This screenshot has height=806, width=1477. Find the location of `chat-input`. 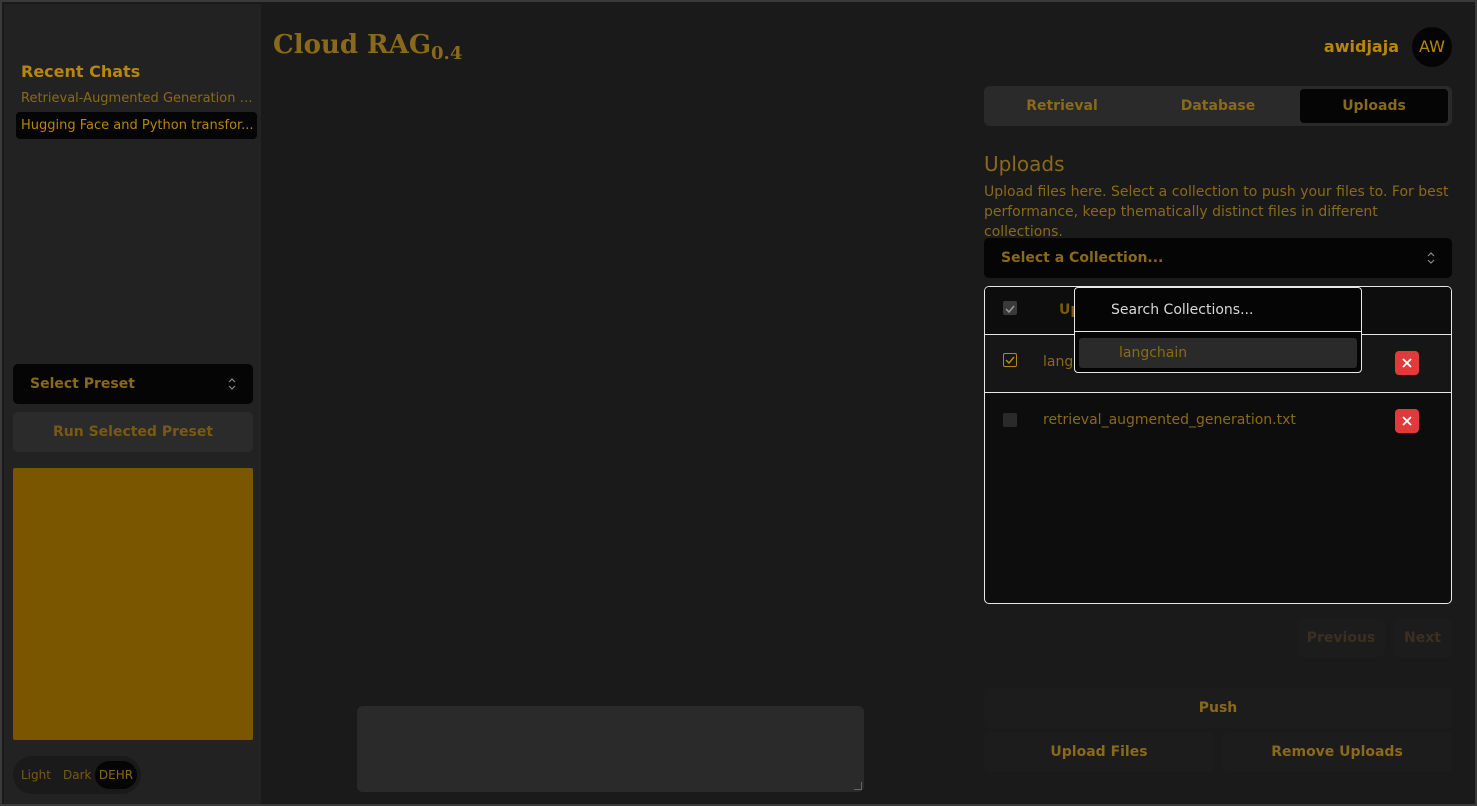

chat-input is located at coordinates (610, 749).